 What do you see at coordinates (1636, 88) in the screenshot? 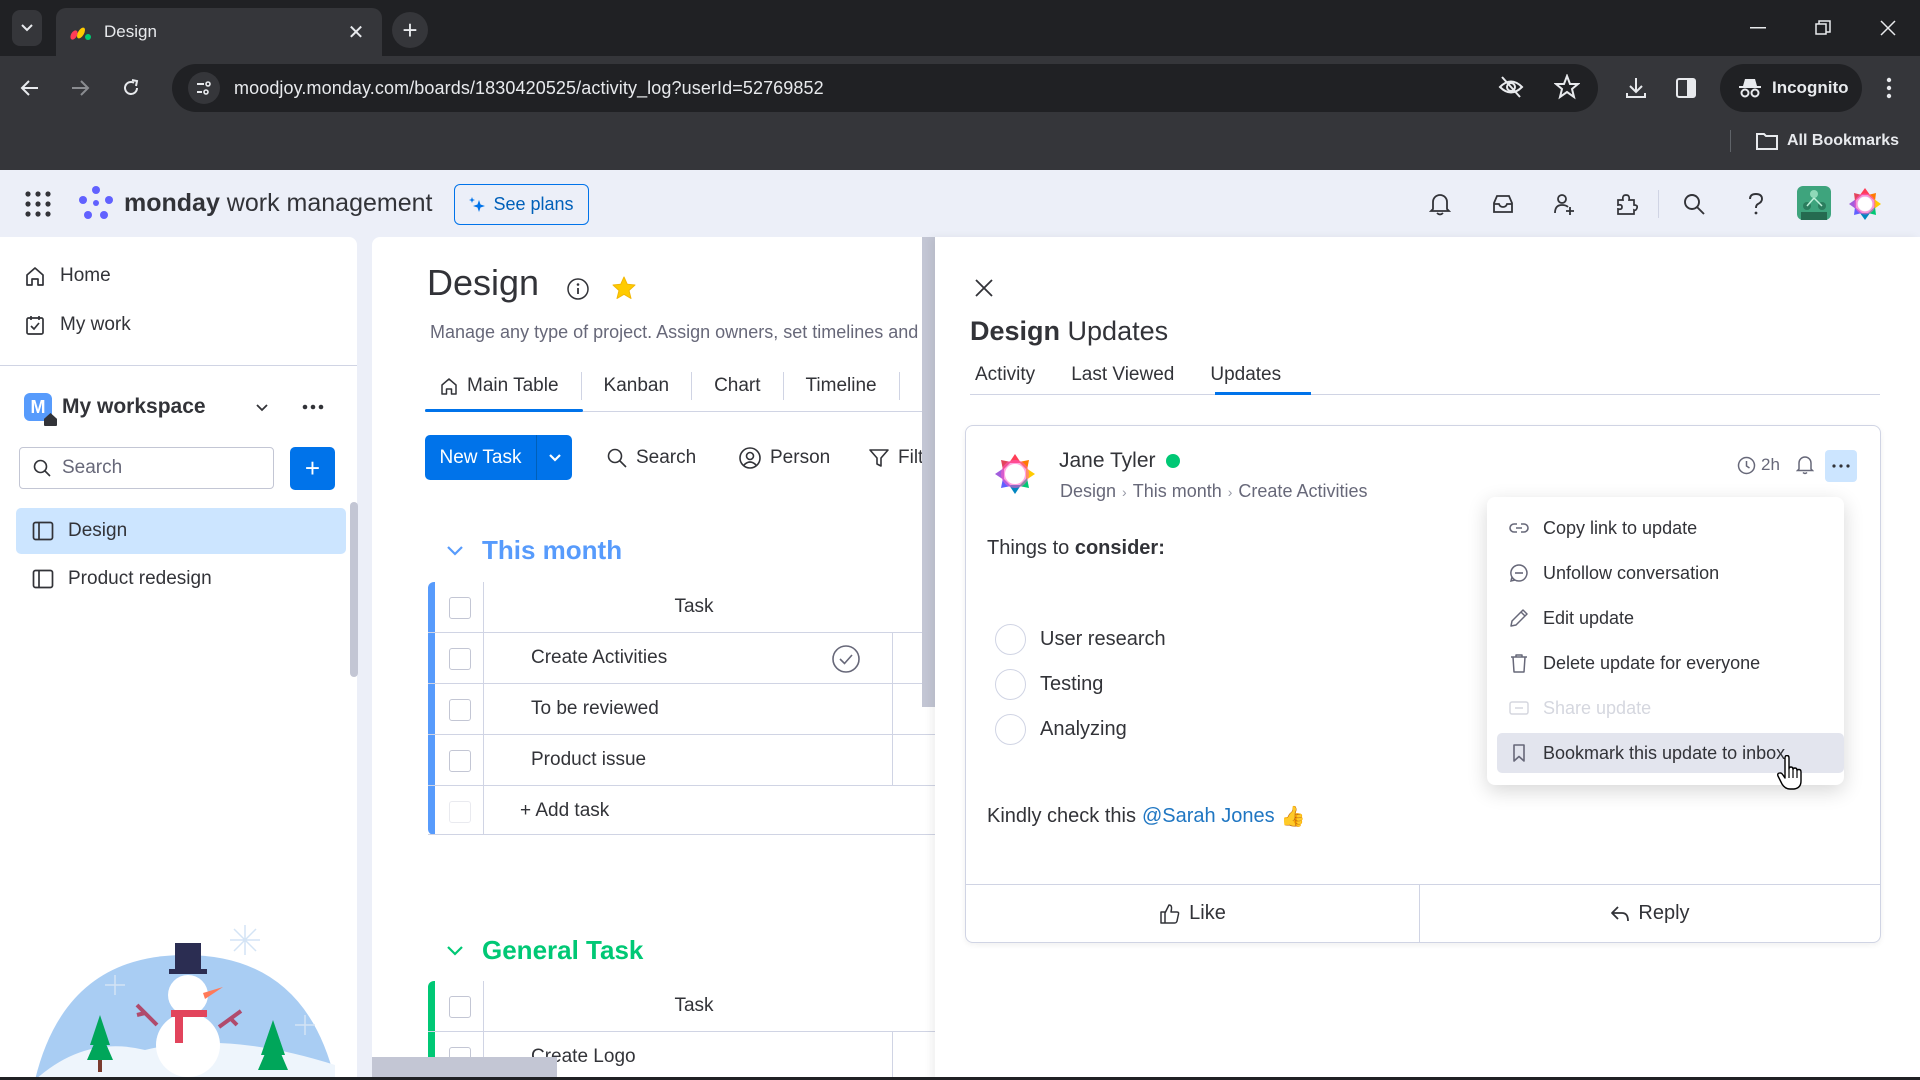
I see `downloads-button` at bounding box center [1636, 88].